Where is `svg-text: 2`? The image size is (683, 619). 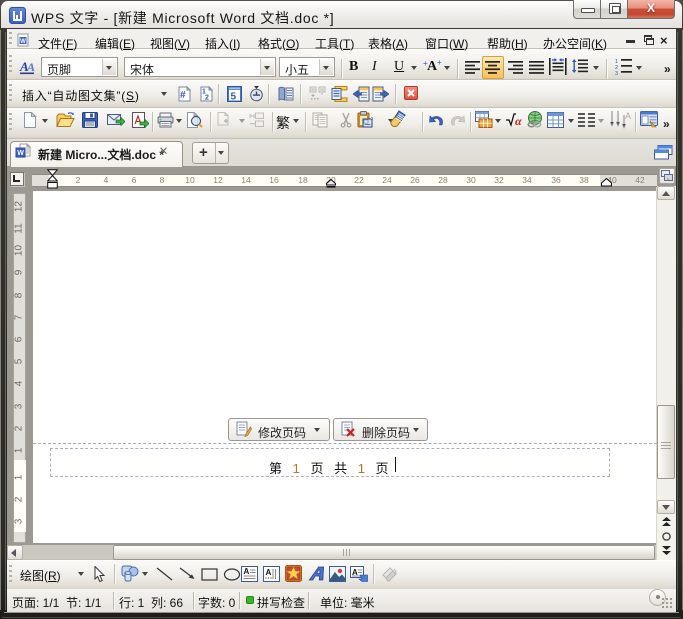
svg-text: 2 is located at coordinates (207, 98).